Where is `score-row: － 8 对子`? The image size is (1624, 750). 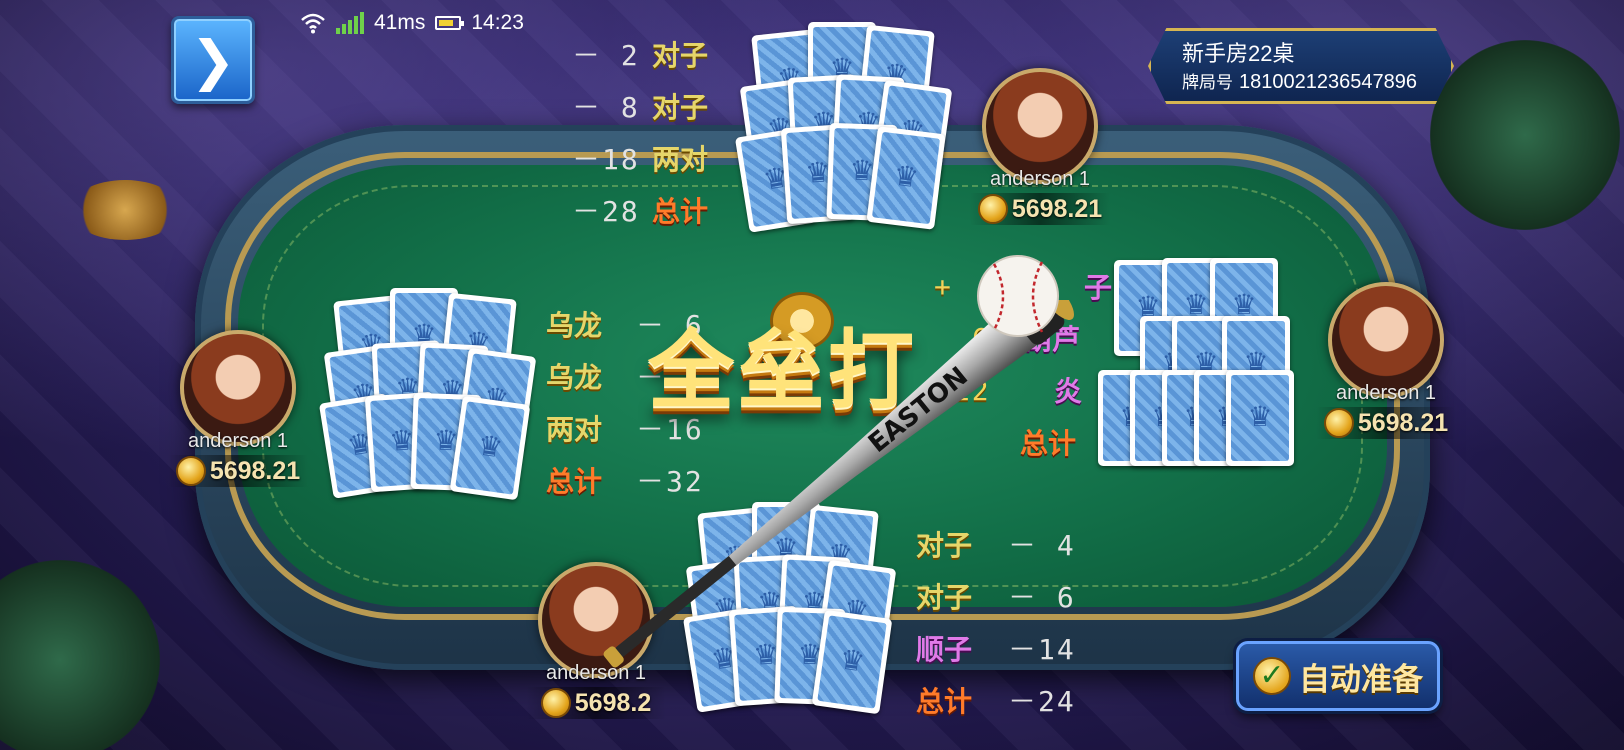
score-row: － 8 对子 is located at coordinates (640, 106).